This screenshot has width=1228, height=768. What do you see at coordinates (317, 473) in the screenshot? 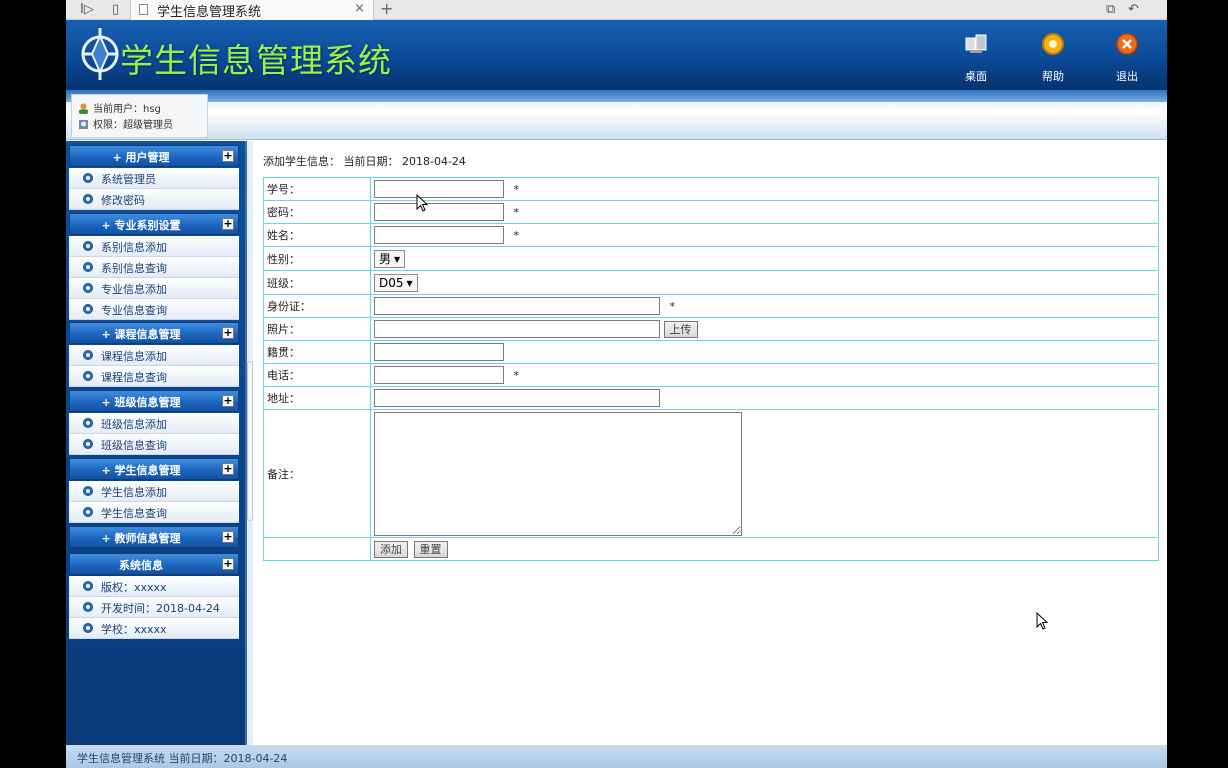
I see `remark-label: 备注：` at bounding box center [317, 473].